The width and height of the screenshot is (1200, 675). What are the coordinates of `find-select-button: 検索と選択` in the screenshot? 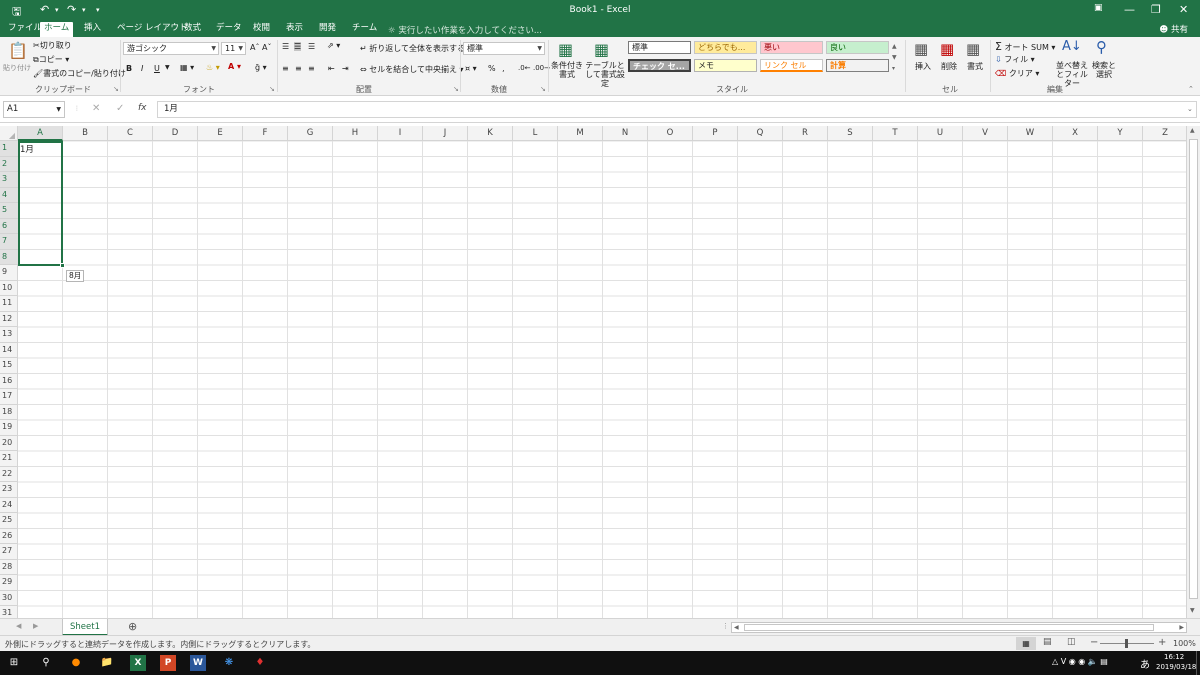 It's located at (1104, 70).